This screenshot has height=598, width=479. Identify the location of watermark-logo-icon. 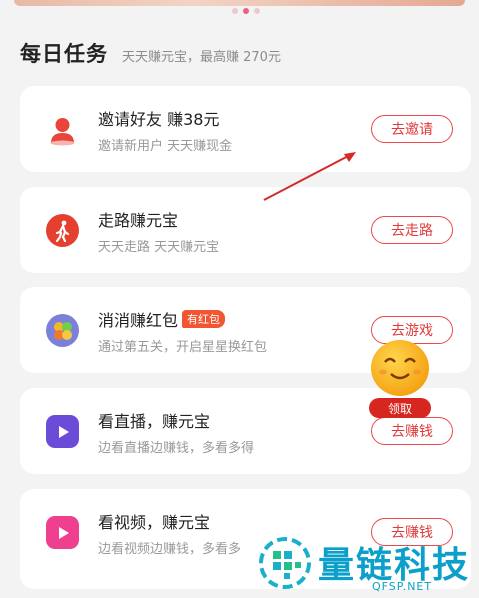
(285, 563).